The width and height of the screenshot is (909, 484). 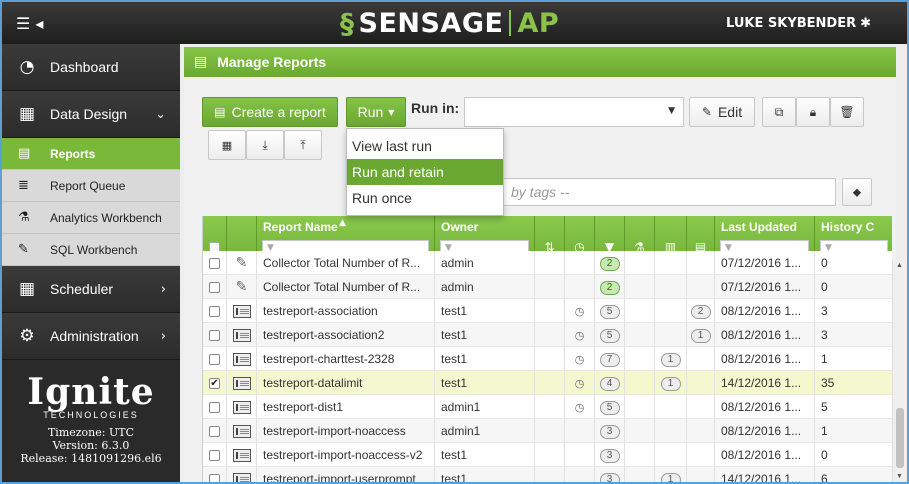 What do you see at coordinates (91, 336) in the screenshot?
I see `sidebar-item-administration: ⚙ Administration ›` at bounding box center [91, 336].